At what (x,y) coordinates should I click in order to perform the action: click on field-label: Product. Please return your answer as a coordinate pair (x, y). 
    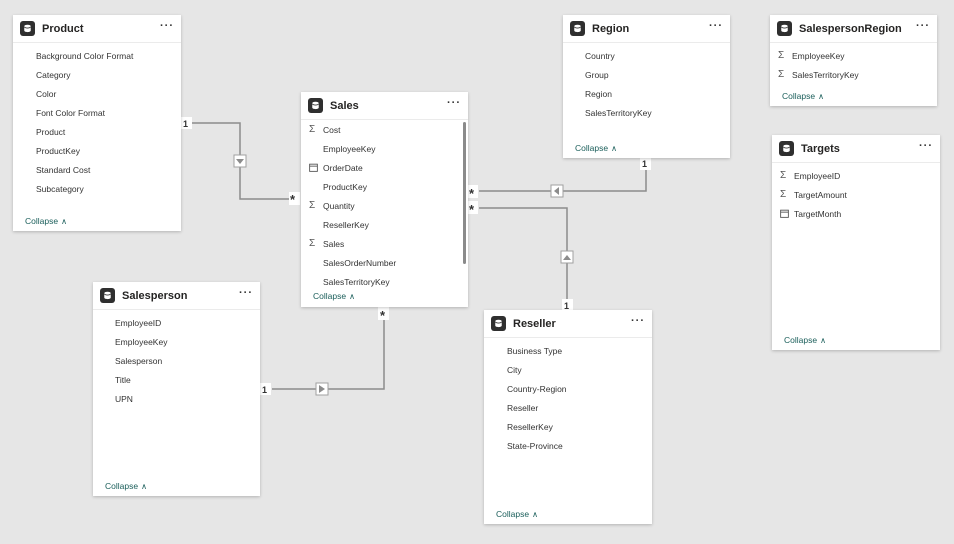
    Looking at the image, I should click on (51, 131).